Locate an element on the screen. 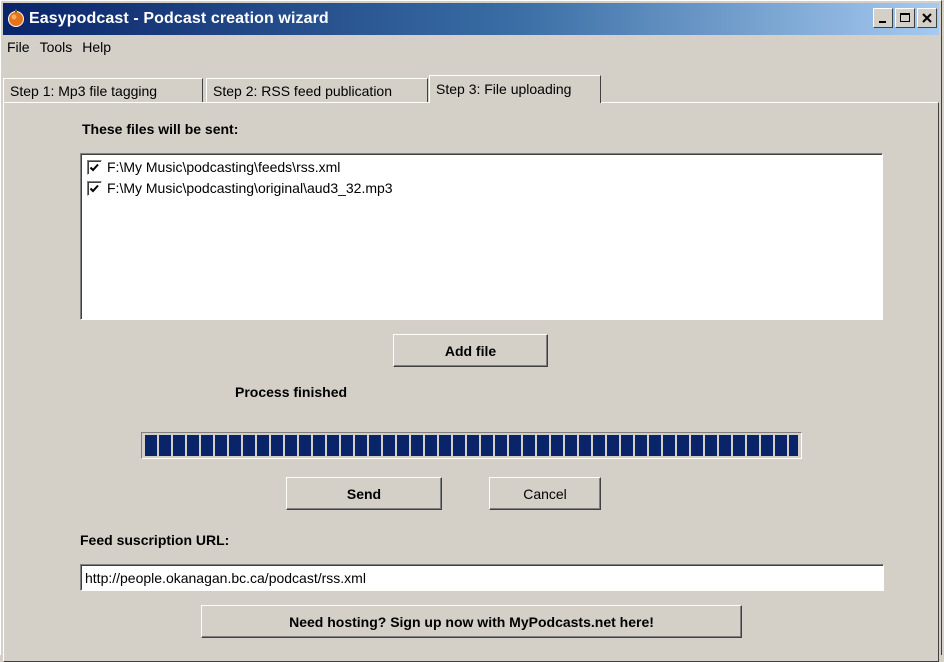 The image size is (944, 662). menu-bar: File Tools Help is located at coordinates (60, 47).